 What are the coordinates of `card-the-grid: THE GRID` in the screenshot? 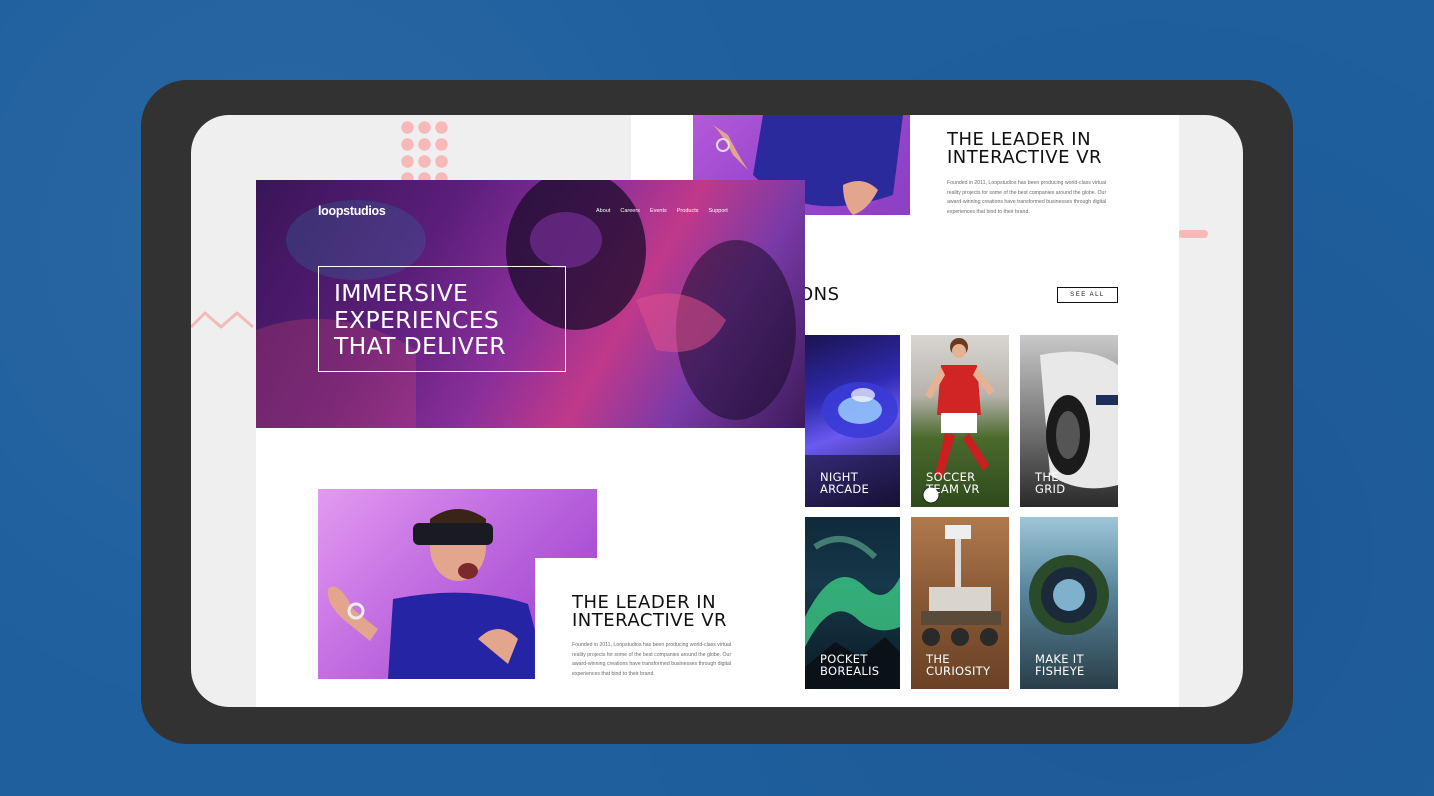 It's located at (1069, 421).